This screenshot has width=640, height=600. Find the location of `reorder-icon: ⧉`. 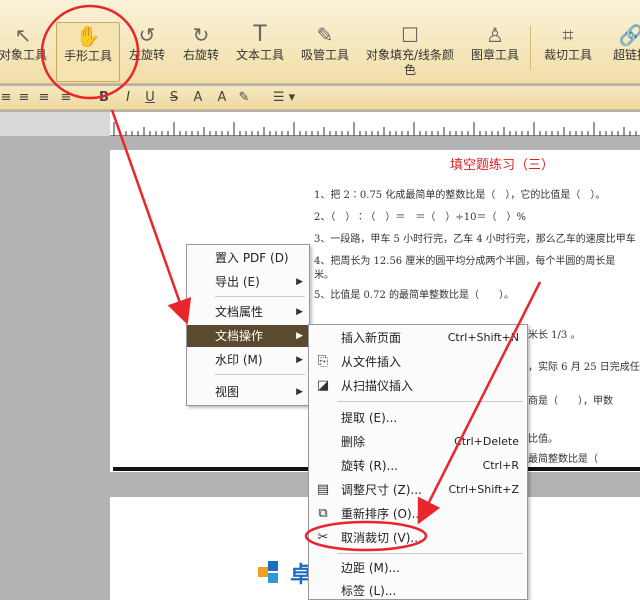

reorder-icon: ⧉ is located at coordinates (323, 513).